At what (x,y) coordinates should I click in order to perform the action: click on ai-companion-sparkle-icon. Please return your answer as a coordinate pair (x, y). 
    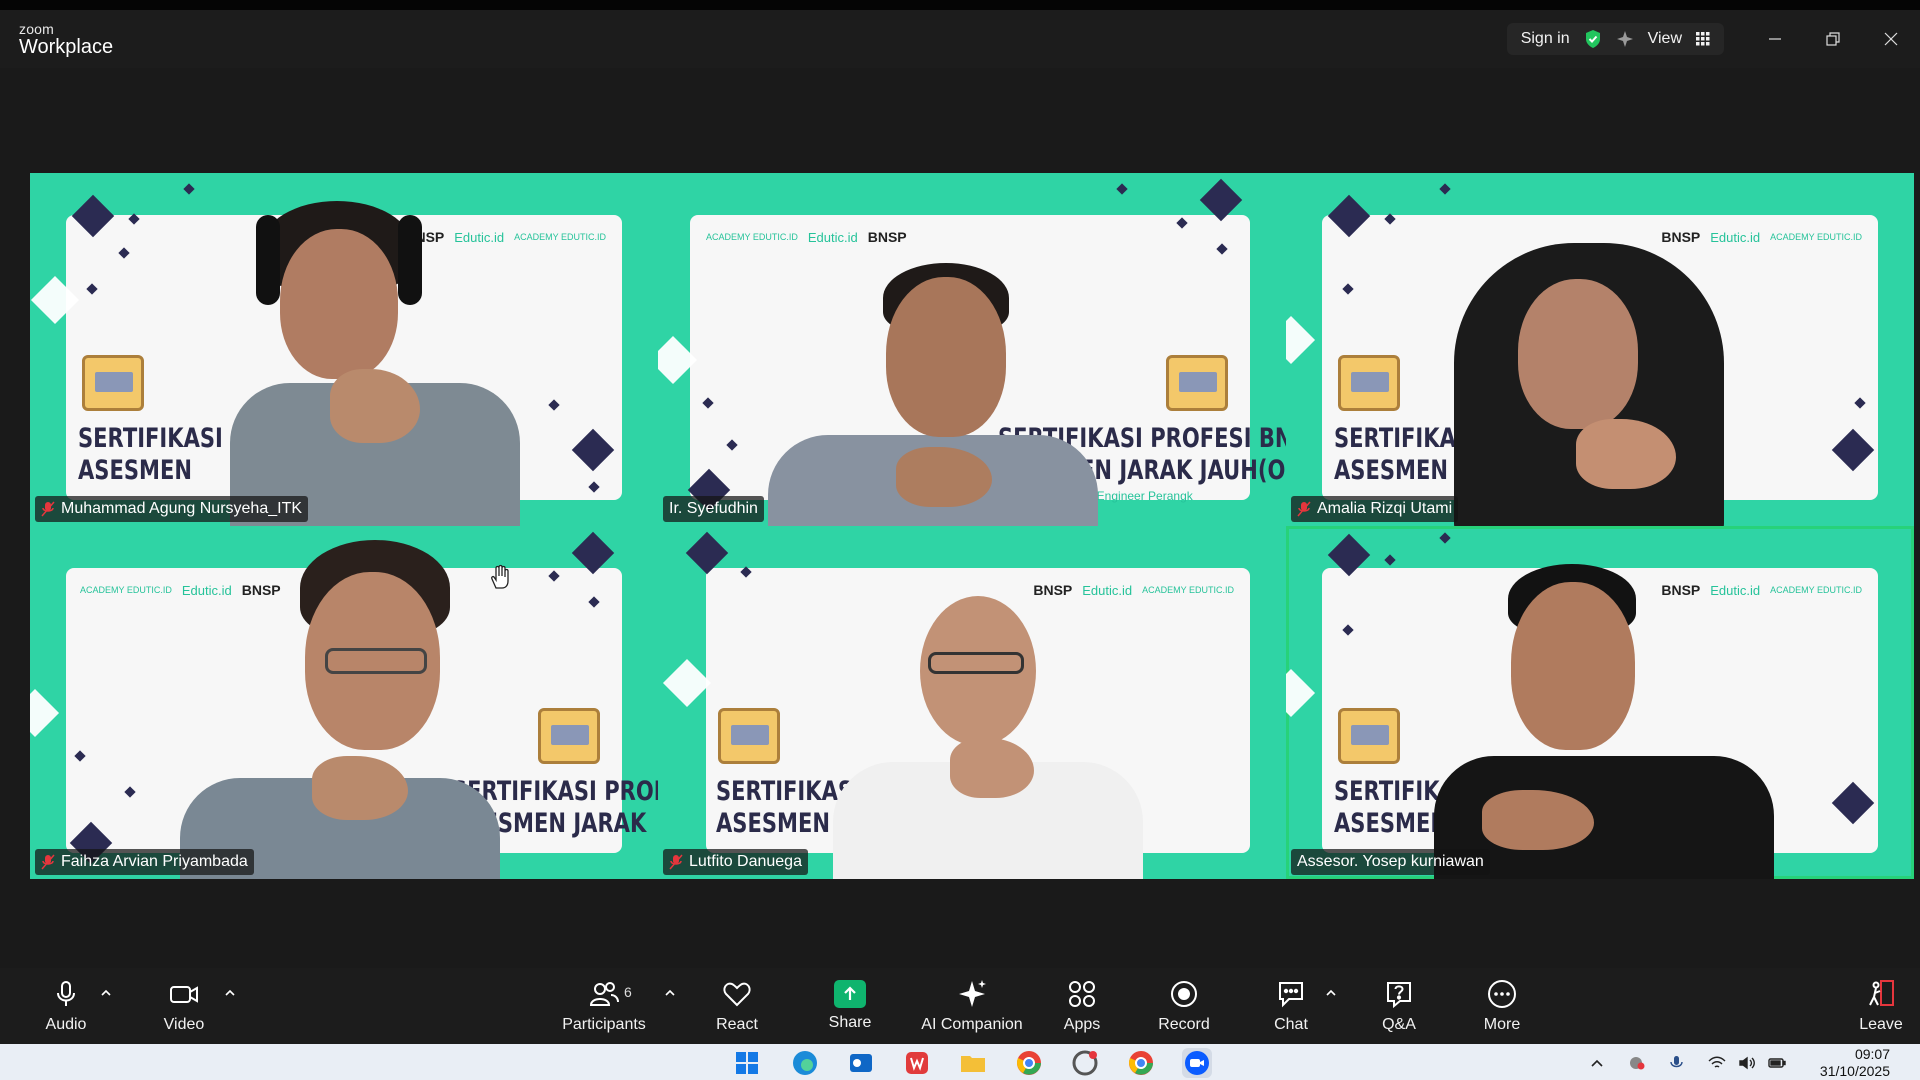
    Looking at the image, I should click on (972, 993).